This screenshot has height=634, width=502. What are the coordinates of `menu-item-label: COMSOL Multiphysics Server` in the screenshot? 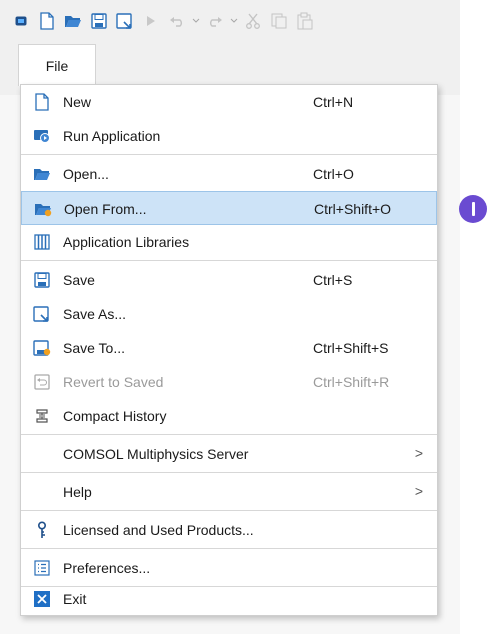 It's located at (156, 454).